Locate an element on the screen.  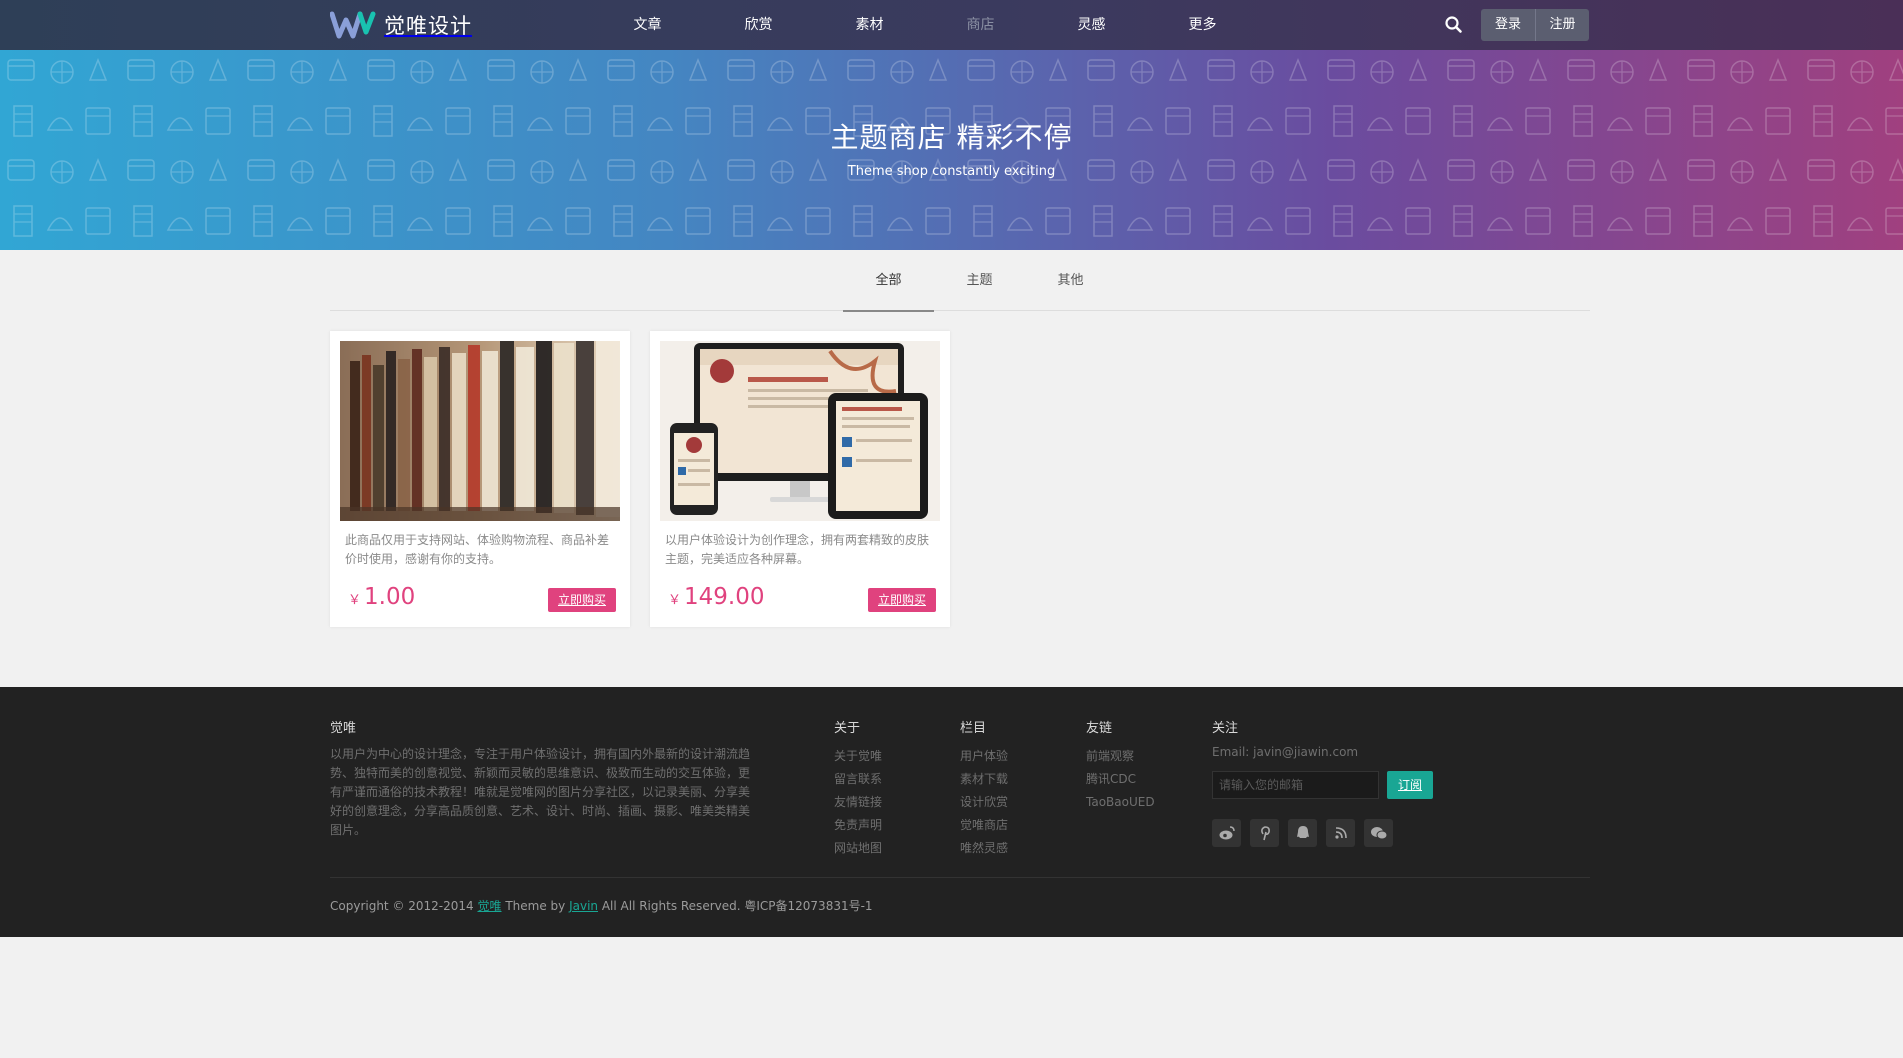
price-value: 149.00 is located at coordinates (724, 597).